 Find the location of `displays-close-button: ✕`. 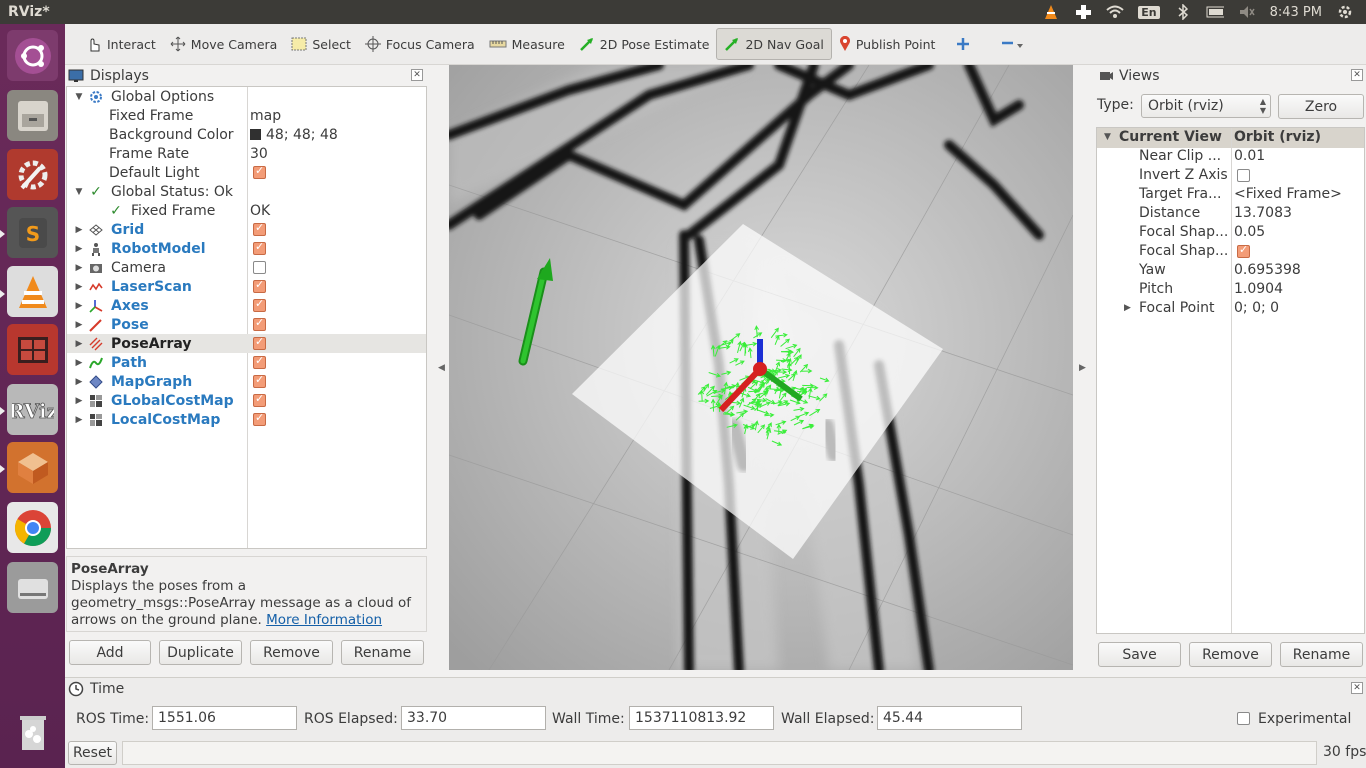

displays-close-button: ✕ is located at coordinates (417, 75).